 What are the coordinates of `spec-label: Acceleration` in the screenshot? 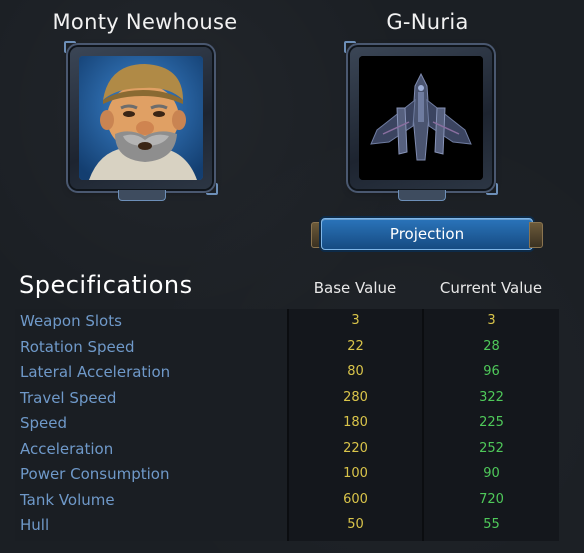 It's located at (67, 448).